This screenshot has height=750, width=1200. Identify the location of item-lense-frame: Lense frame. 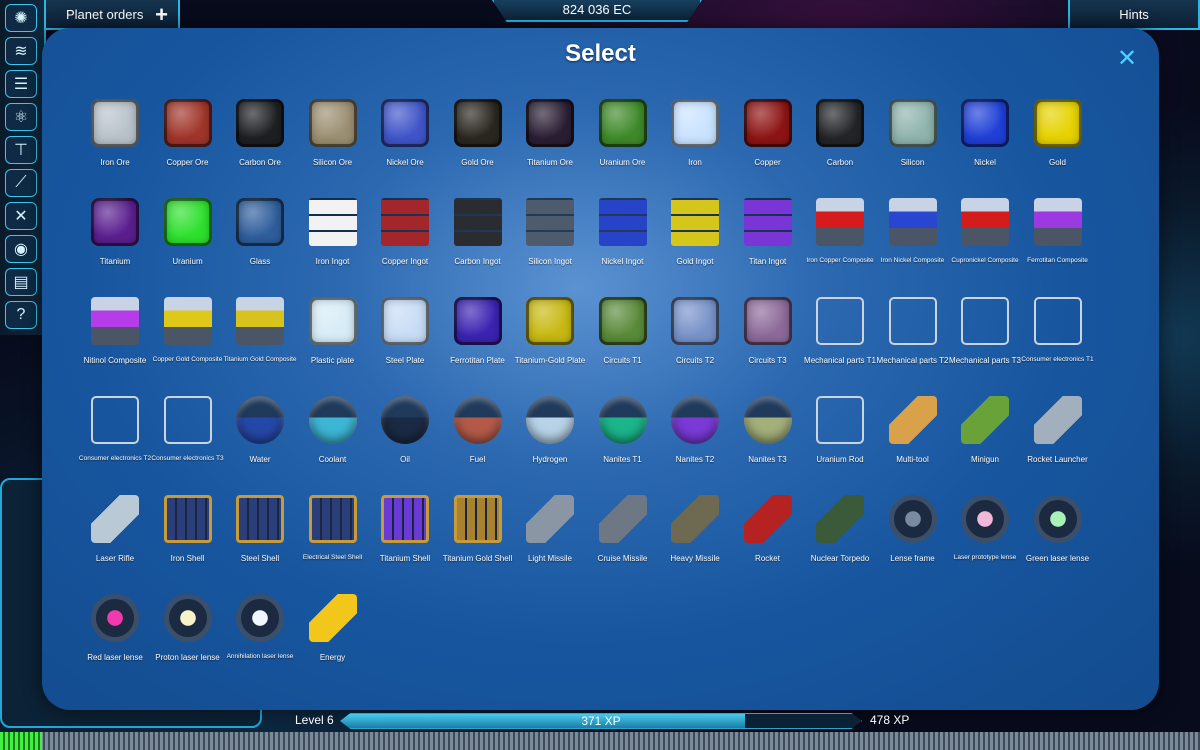
(913, 535).